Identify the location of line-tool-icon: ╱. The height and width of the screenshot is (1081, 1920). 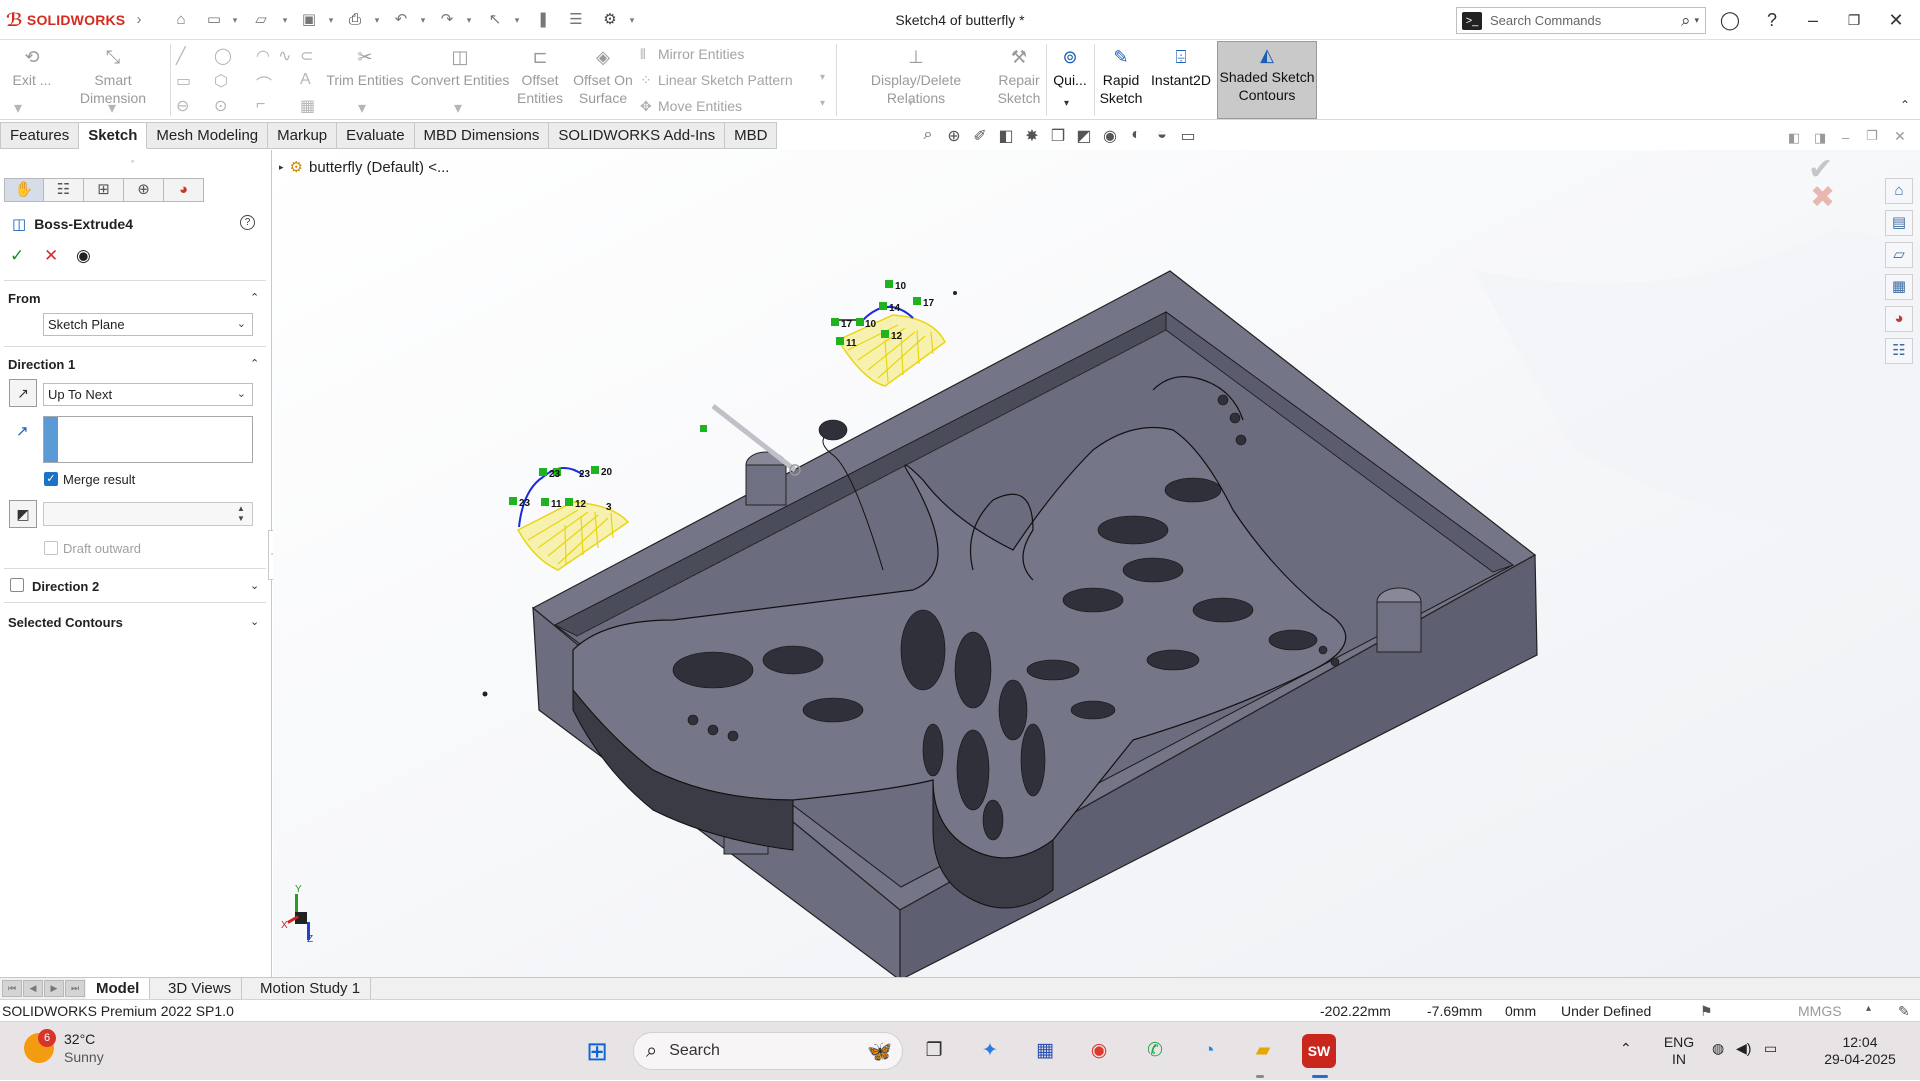
(181, 56).